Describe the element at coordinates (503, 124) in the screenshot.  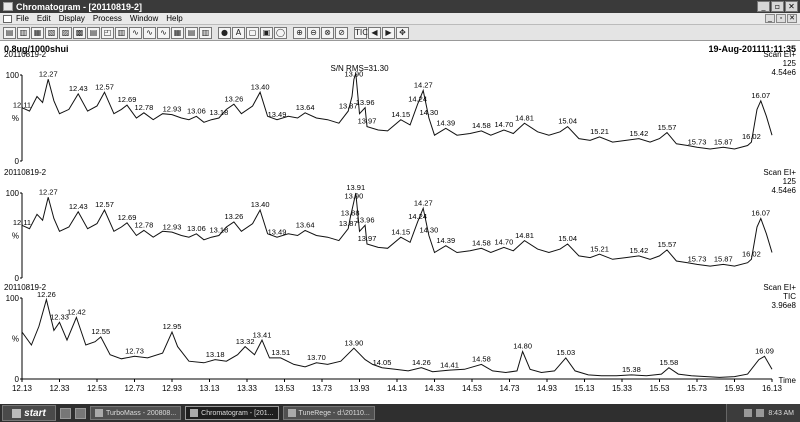
I see `peak-label: 14.70` at that location.